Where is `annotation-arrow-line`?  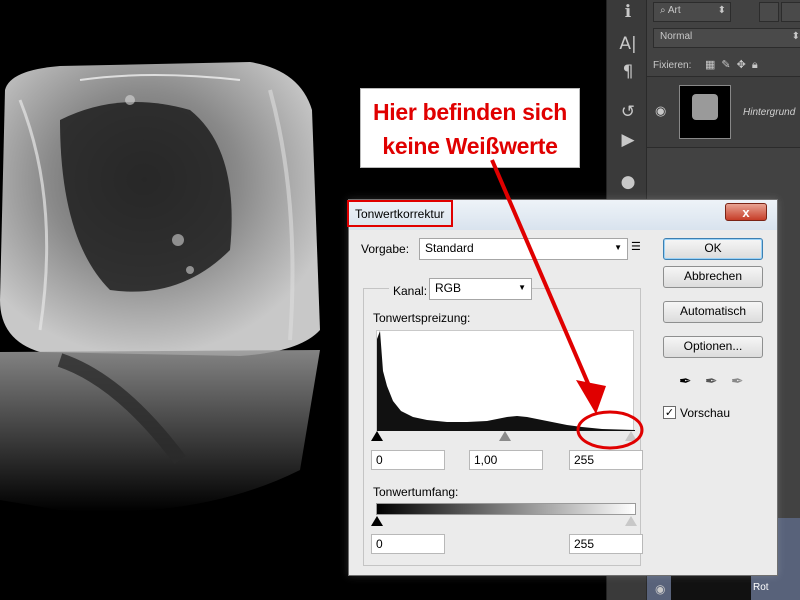 annotation-arrow-line is located at coordinates (541, 274).